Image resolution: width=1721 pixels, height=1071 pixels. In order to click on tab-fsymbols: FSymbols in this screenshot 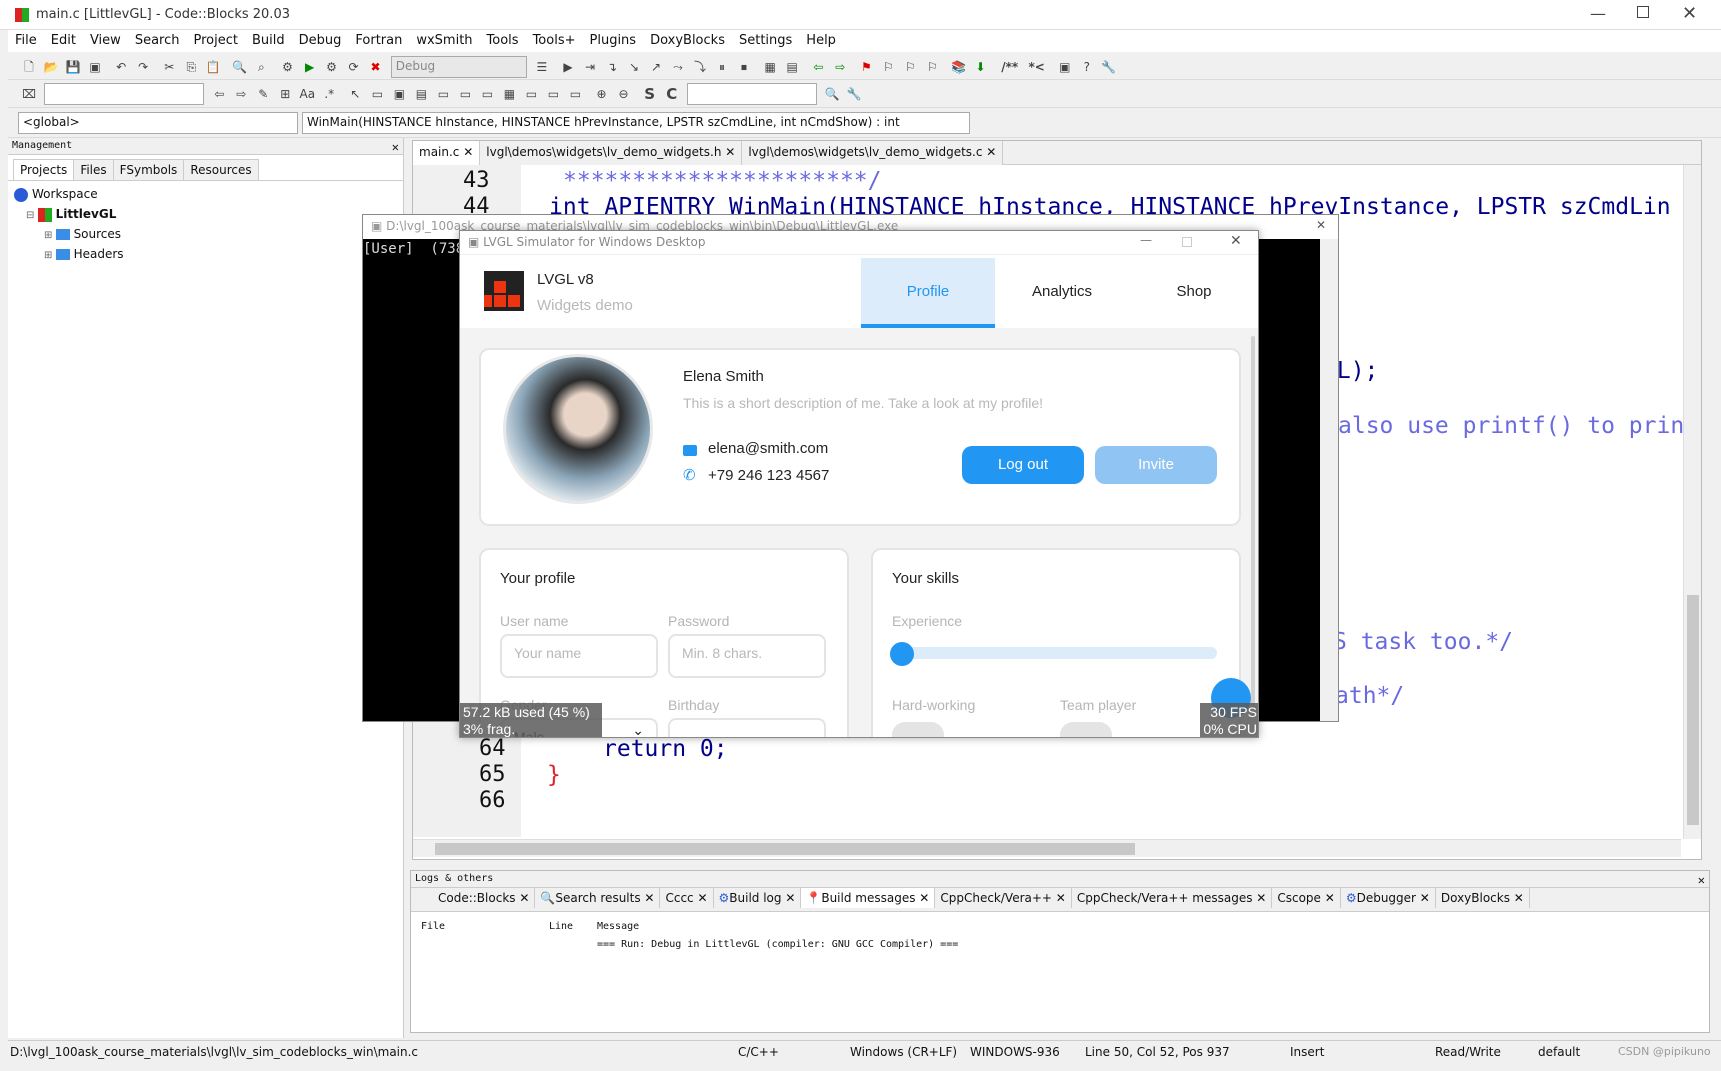, I will do `click(148, 169)`.